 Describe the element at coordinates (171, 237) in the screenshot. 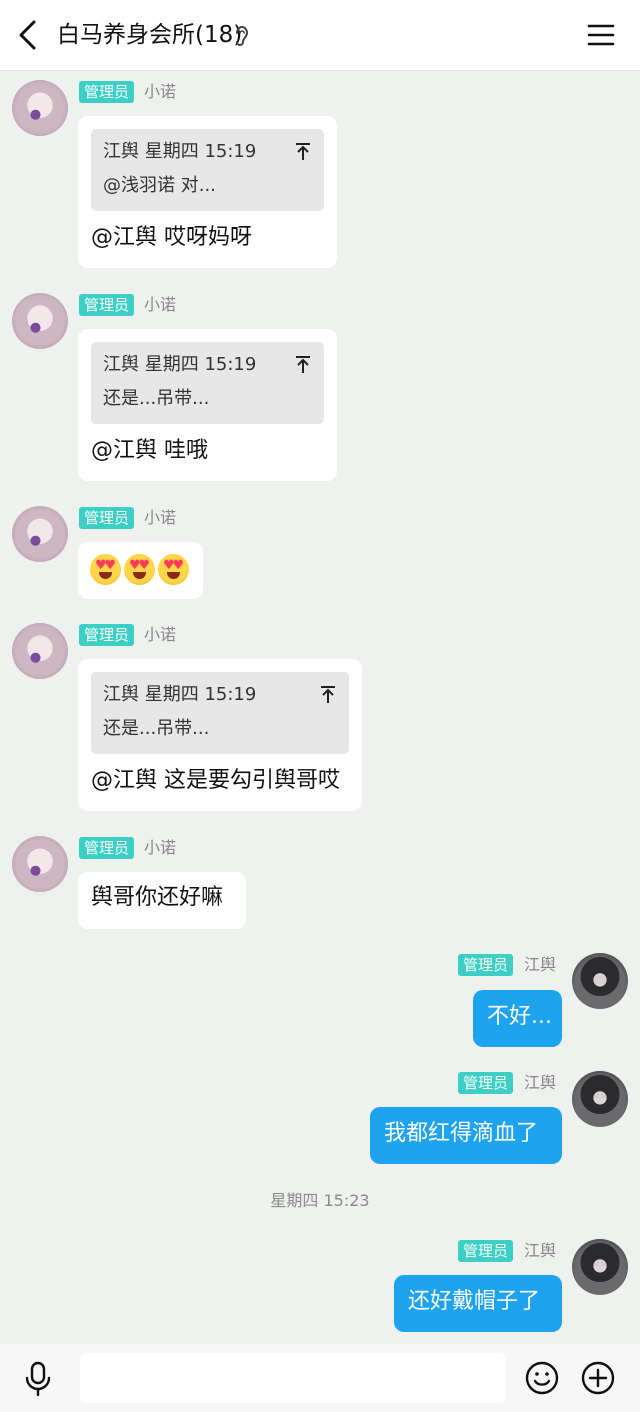

I see `message-text: @江舆 哎呀妈呀` at that location.